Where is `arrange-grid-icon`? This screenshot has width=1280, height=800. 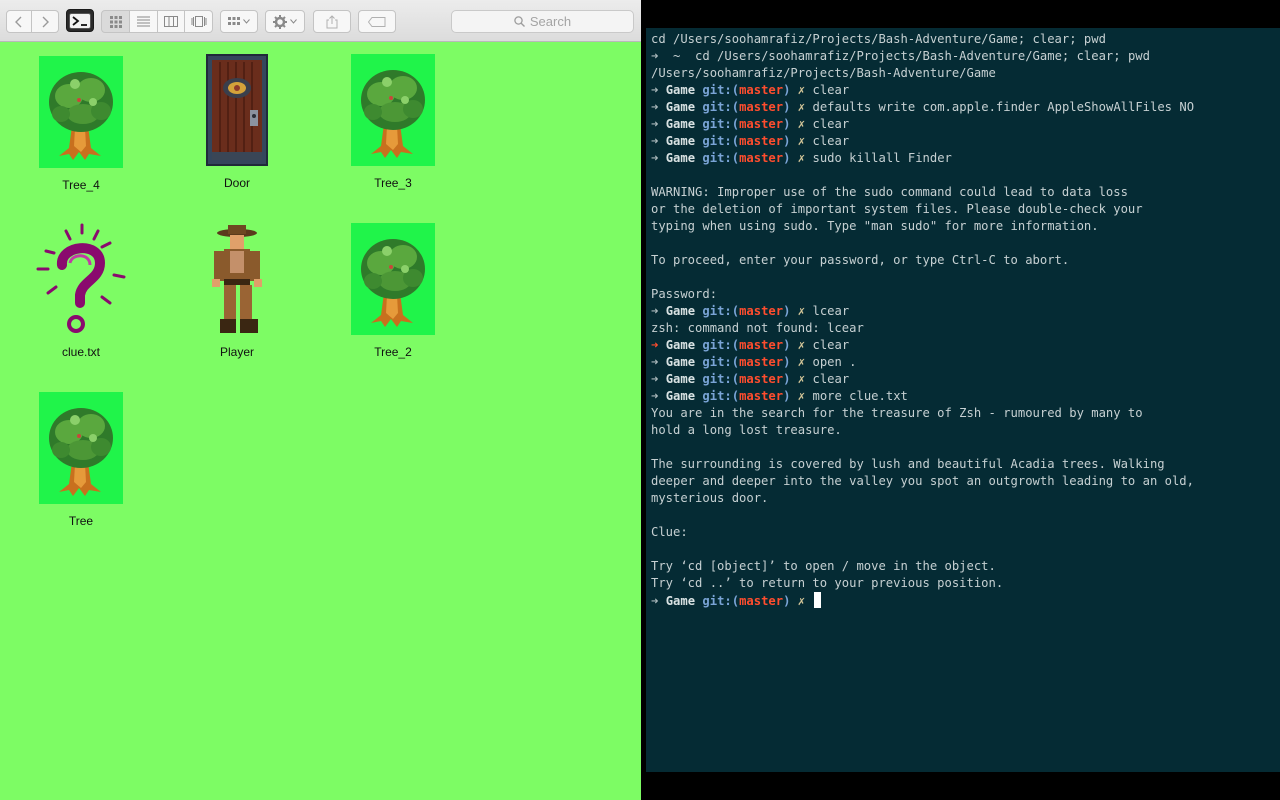
arrange-grid-icon is located at coordinates (234, 20).